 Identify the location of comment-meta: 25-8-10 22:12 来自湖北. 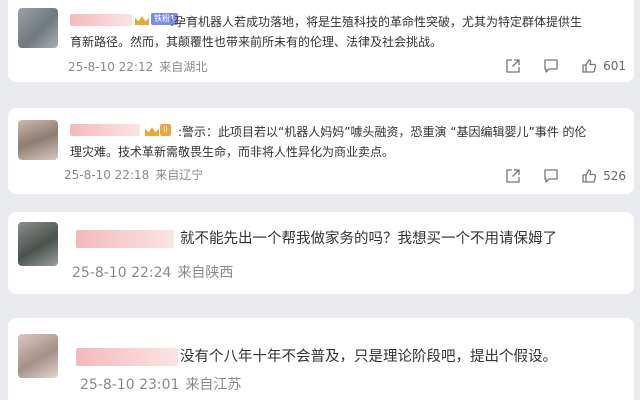
(137, 66).